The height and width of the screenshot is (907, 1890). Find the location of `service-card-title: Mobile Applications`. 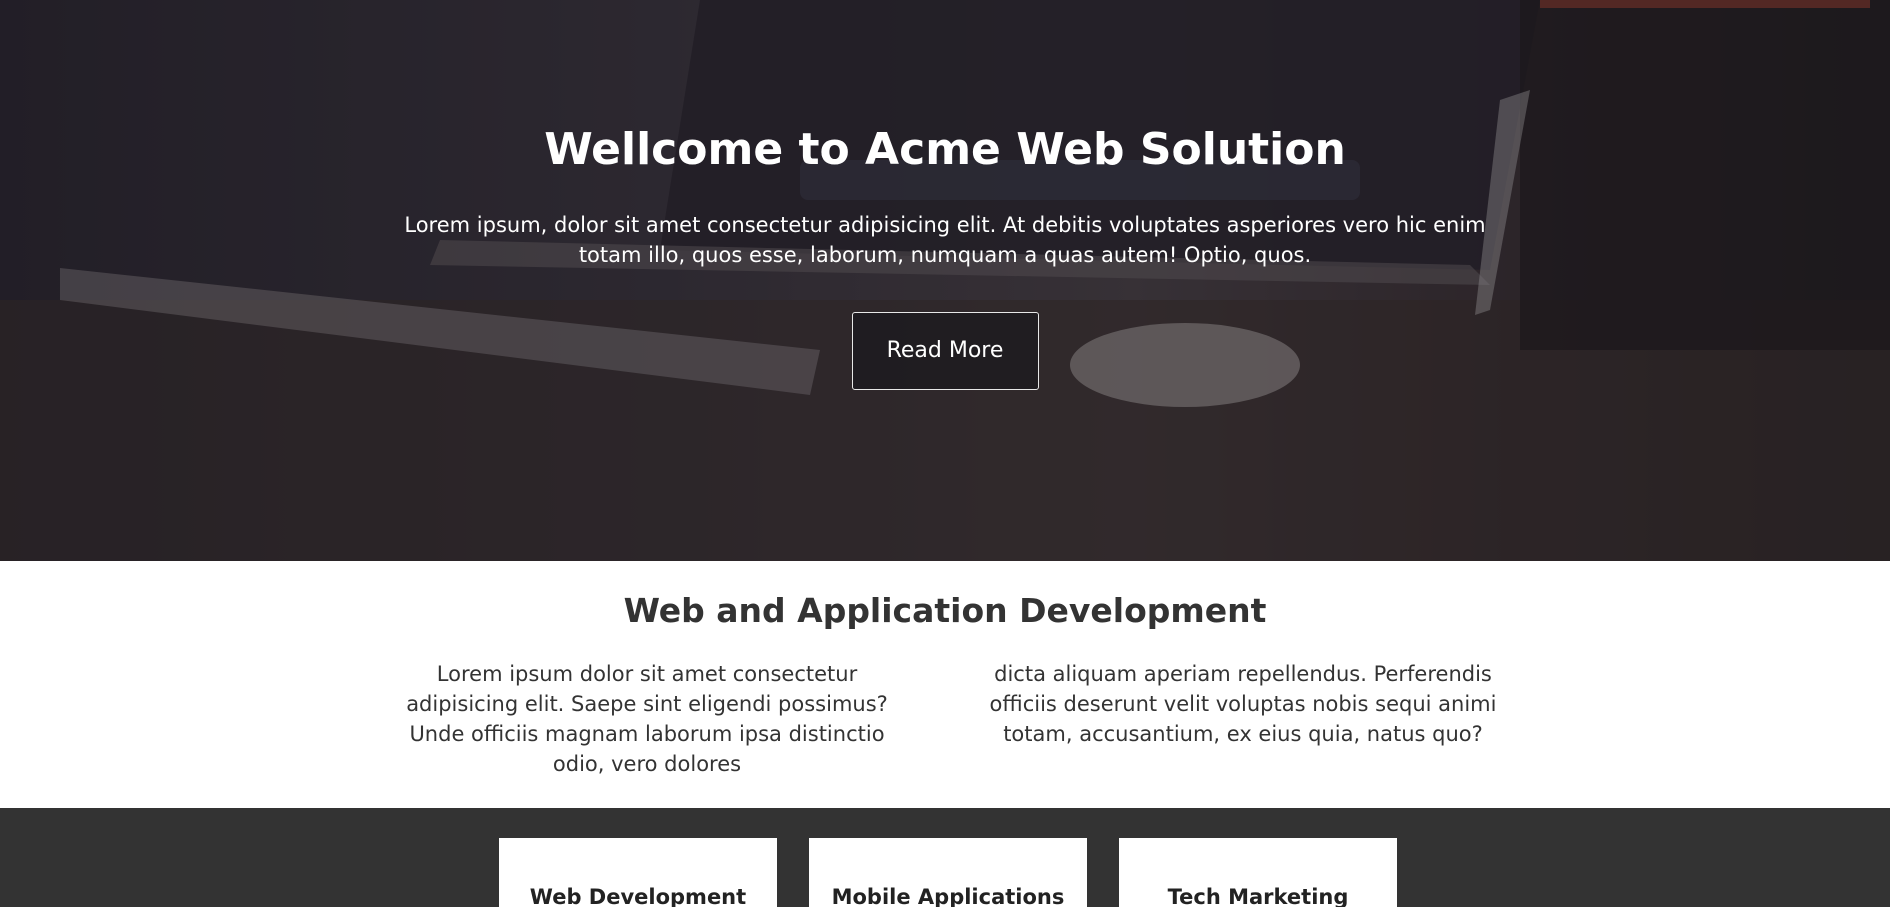

service-card-title: Mobile Applications is located at coordinates (948, 896).